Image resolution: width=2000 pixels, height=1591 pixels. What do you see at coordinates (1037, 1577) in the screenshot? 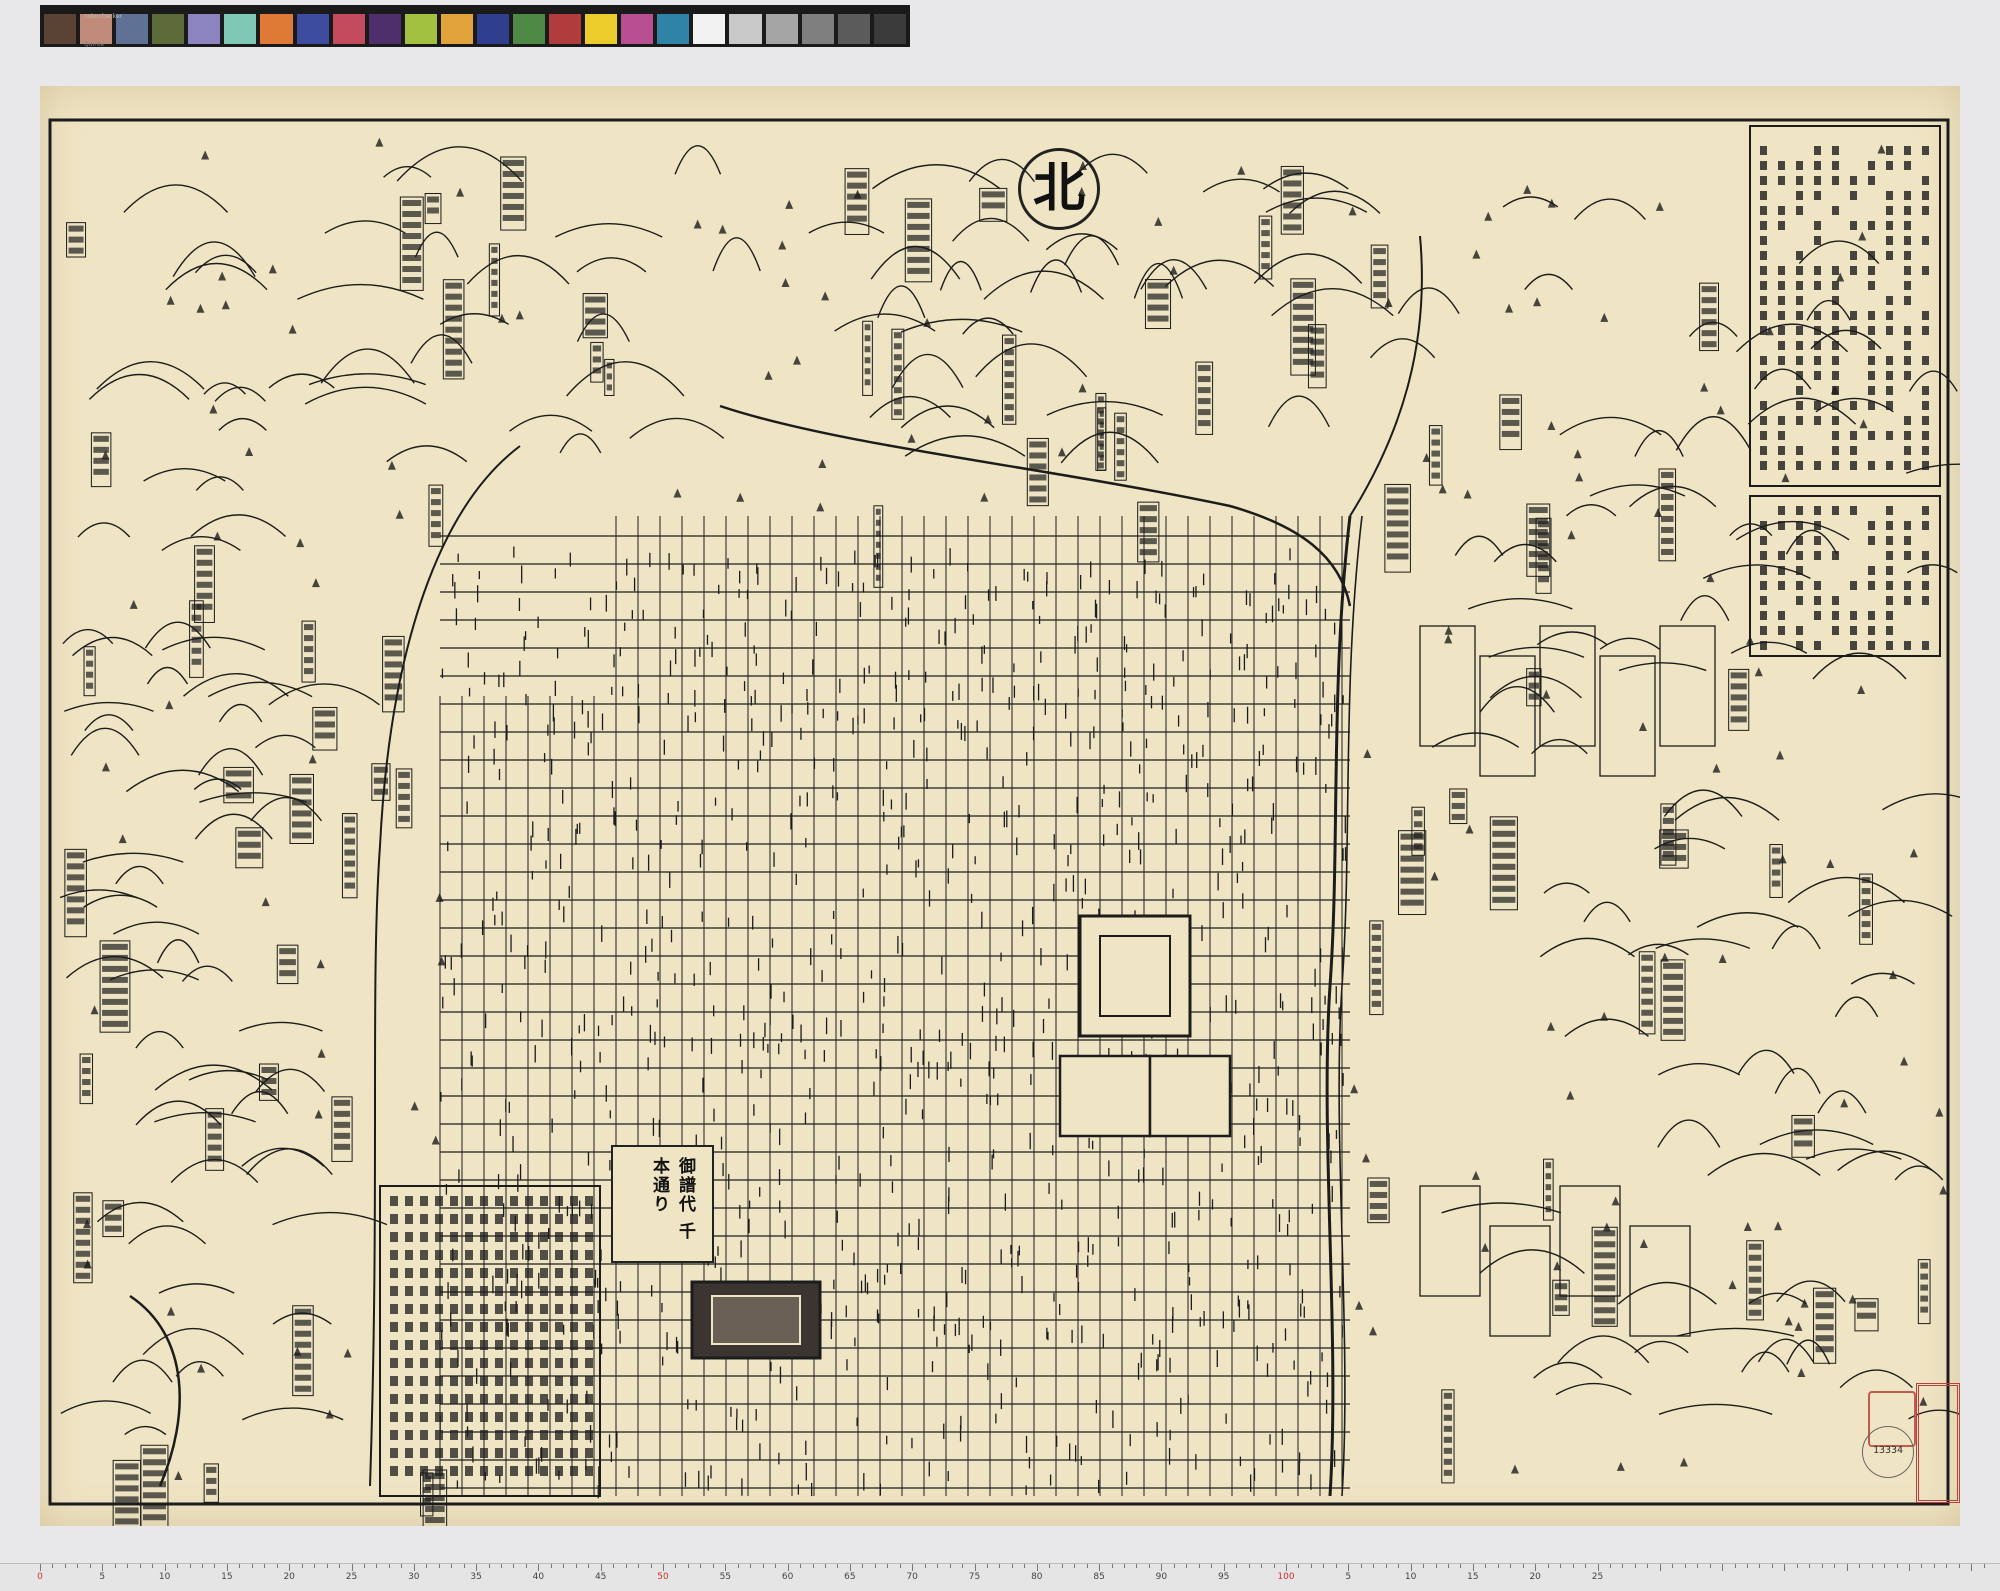
I see `ruler-tick-label: 80` at bounding box center [1037, 1577].